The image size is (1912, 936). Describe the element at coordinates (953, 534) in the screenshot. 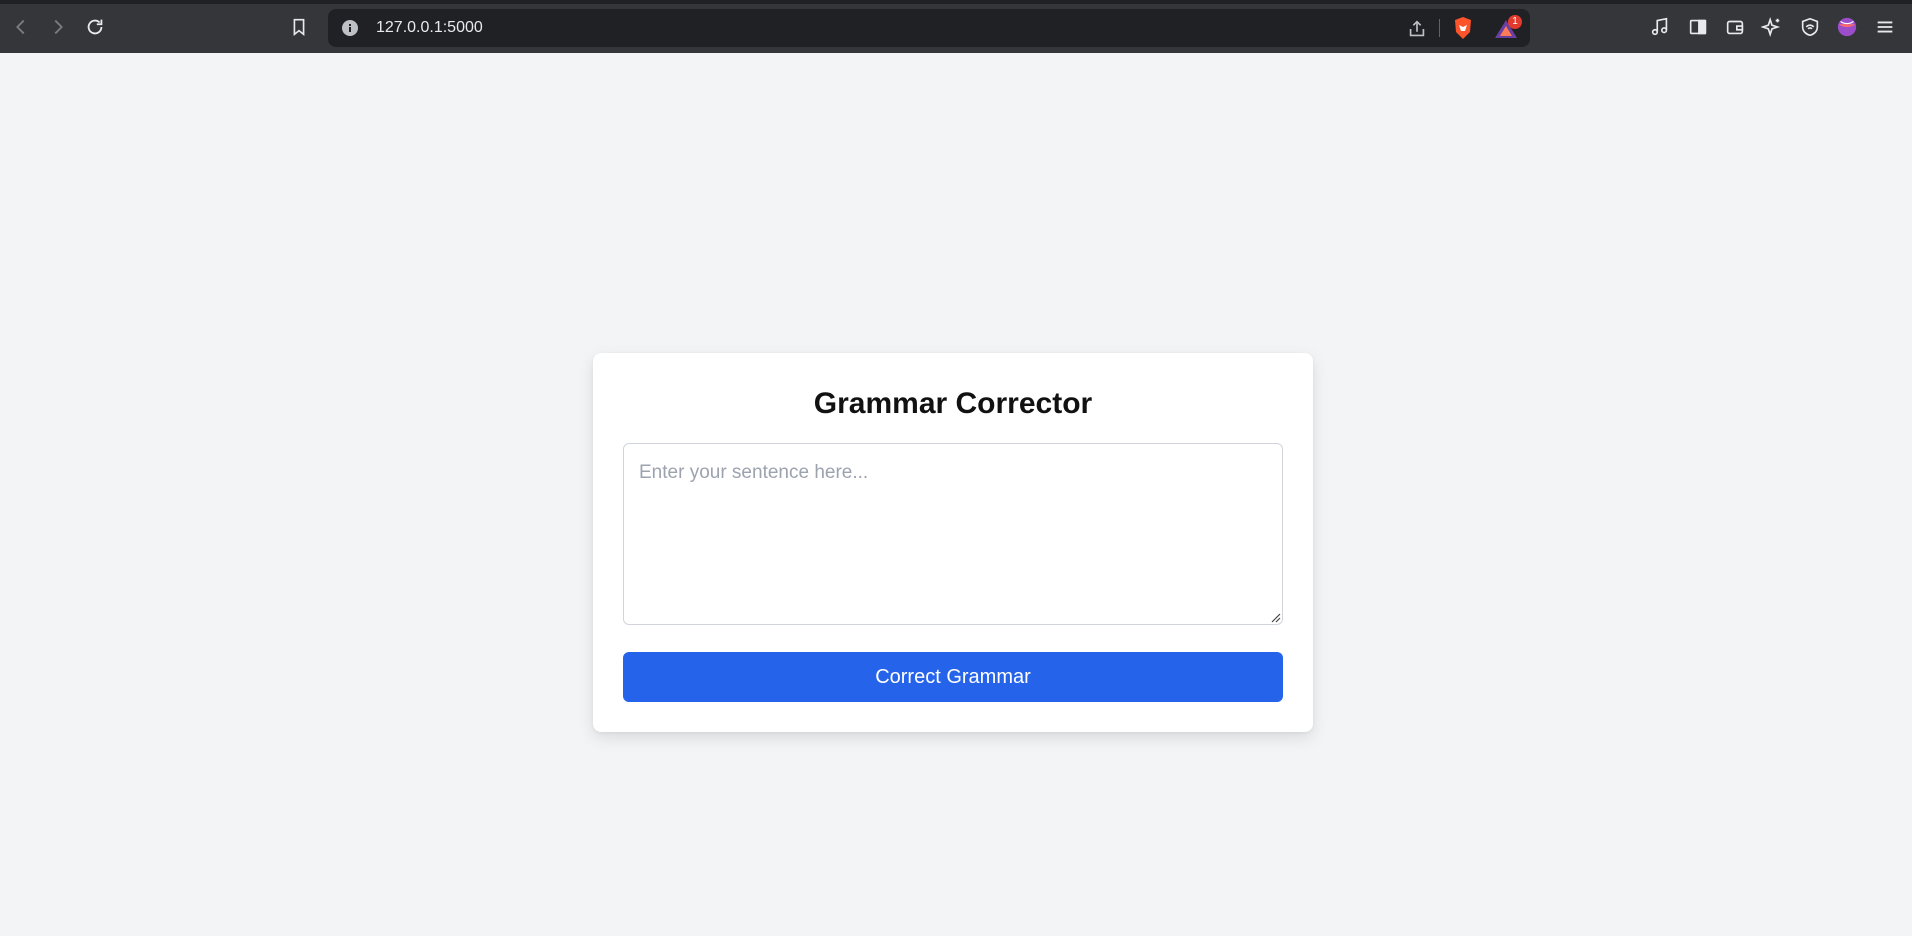

I see `sentence-input` at that location.